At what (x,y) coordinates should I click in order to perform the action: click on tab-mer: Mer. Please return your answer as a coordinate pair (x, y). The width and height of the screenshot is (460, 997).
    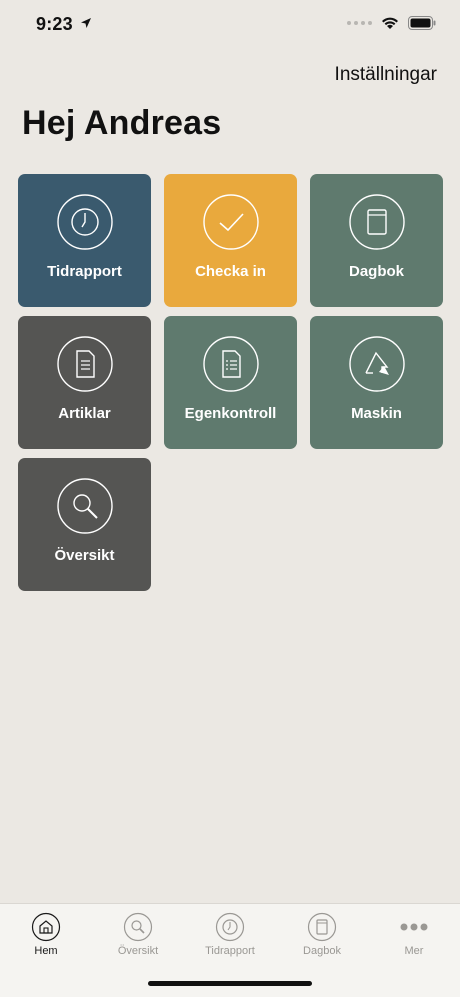
    Looking at the image, I should click on (414, 940).